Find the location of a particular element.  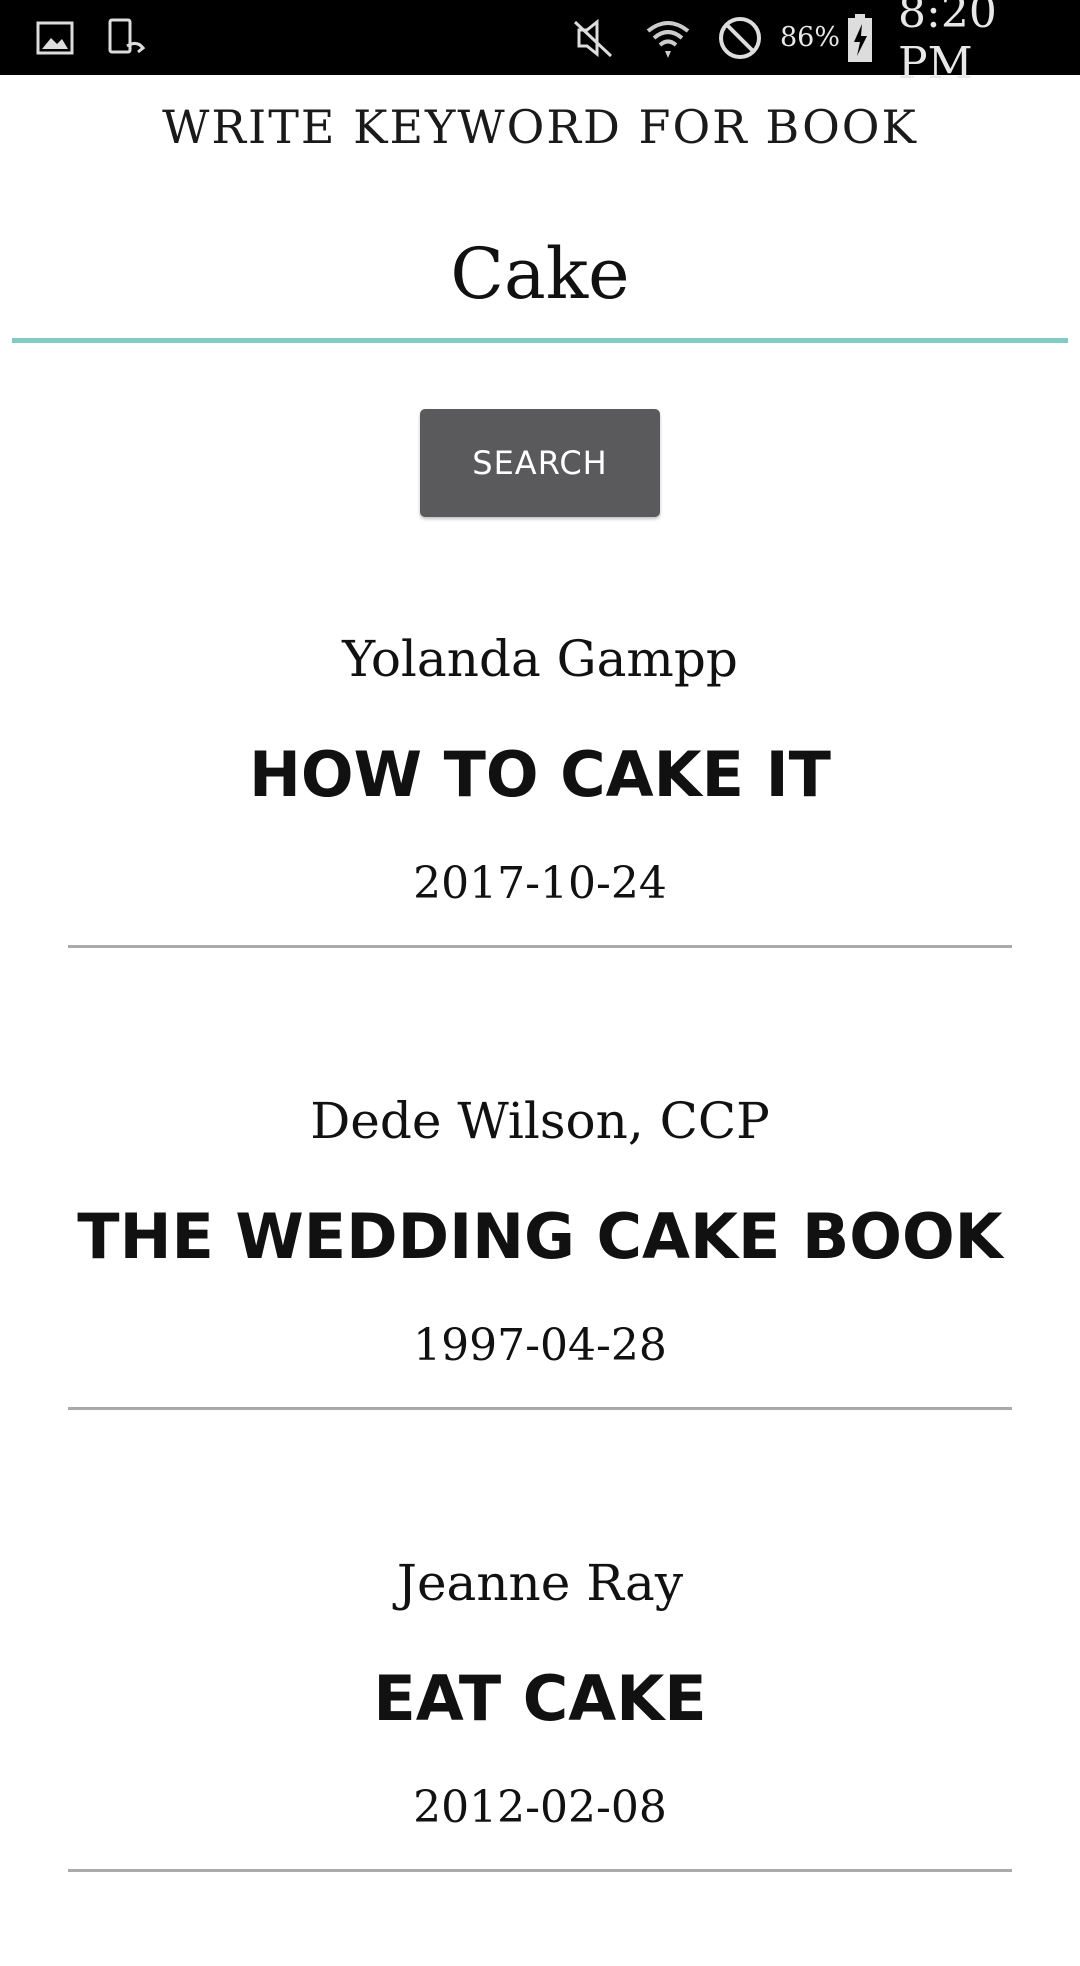

search-button: SEARCH is located at coordinates (540, 463).